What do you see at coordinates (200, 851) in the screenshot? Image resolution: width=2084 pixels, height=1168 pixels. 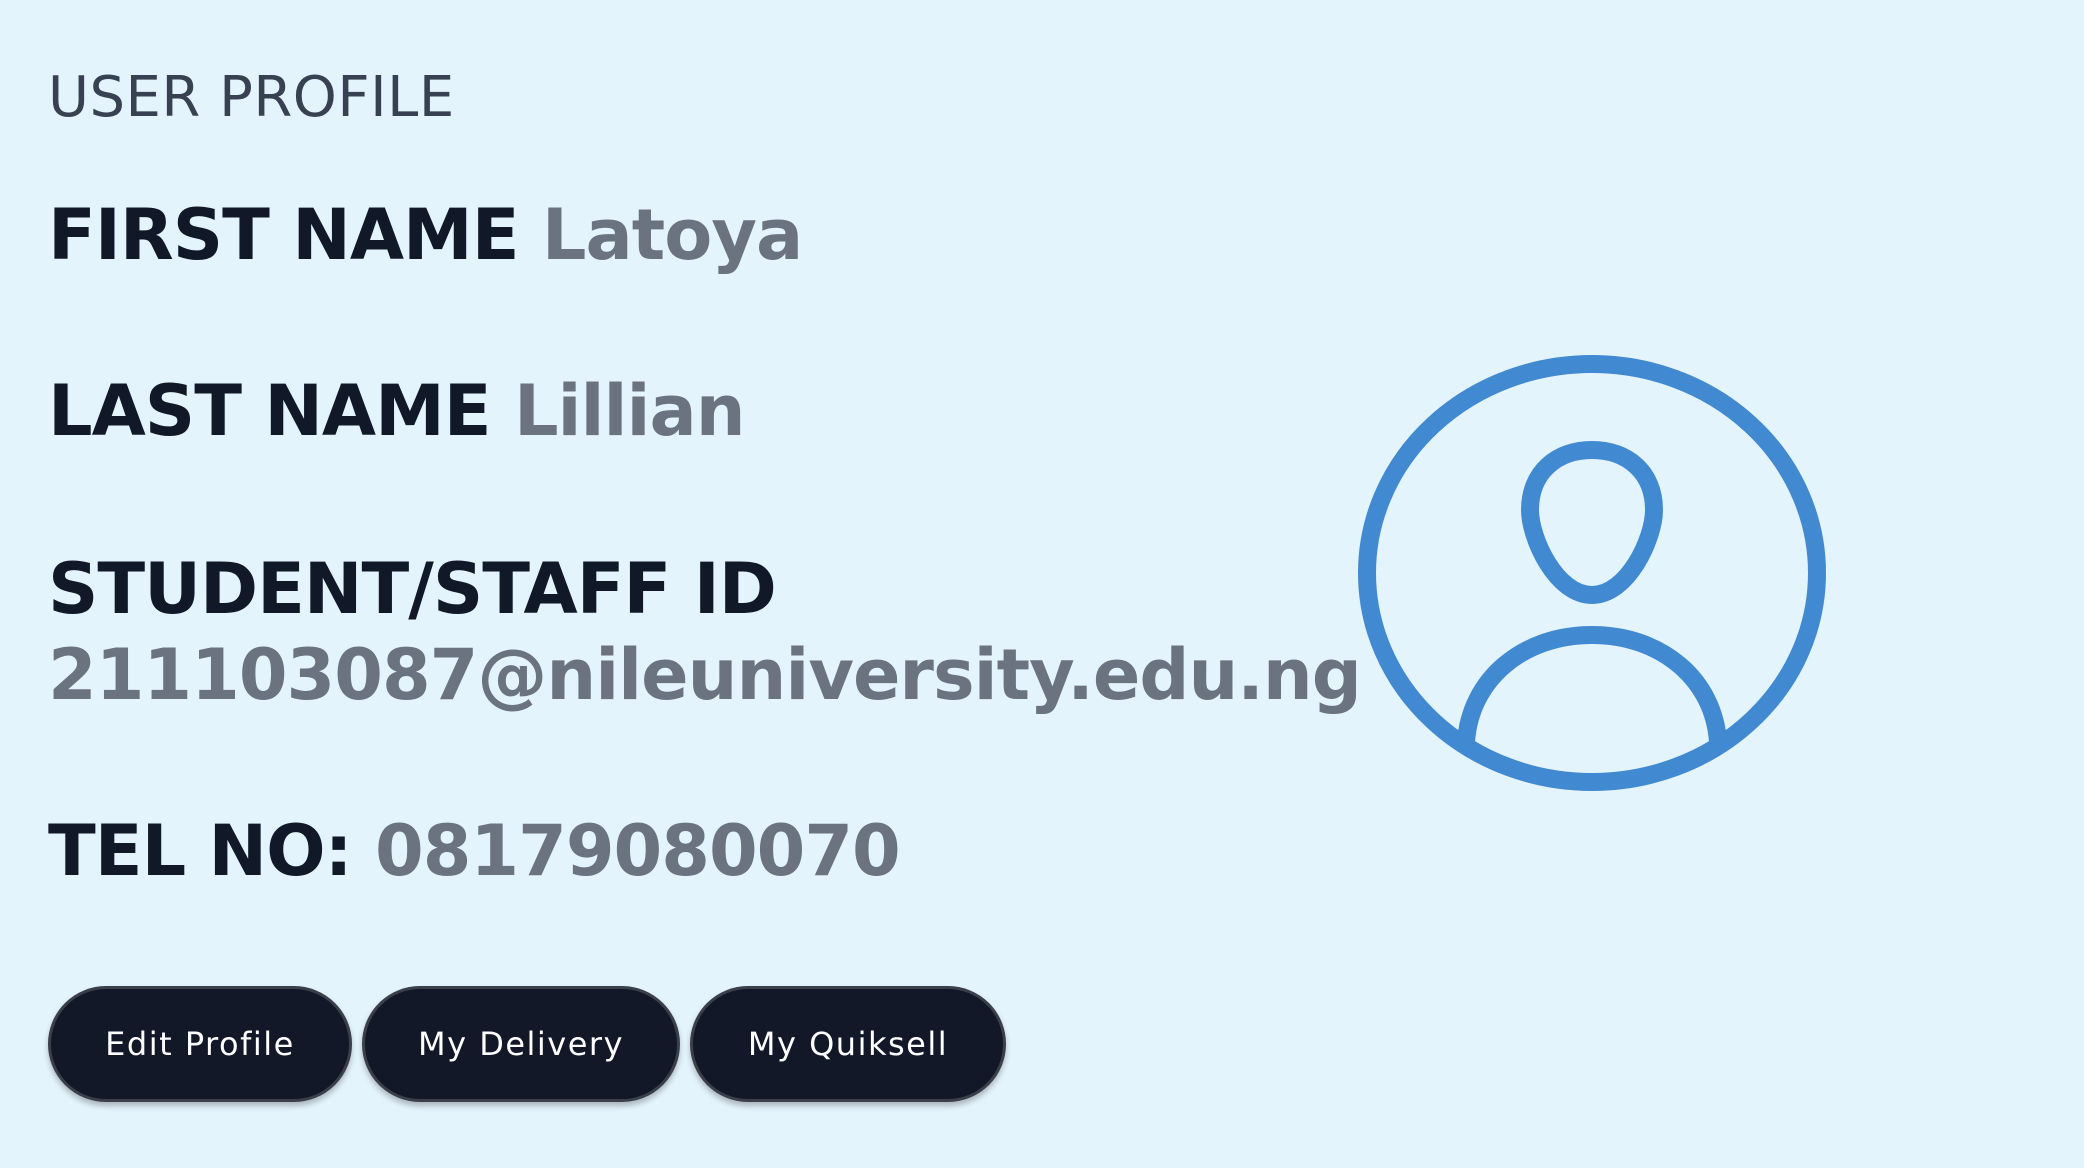 I see `tel-label: TEL NO:` at bounding box center [200, 851].